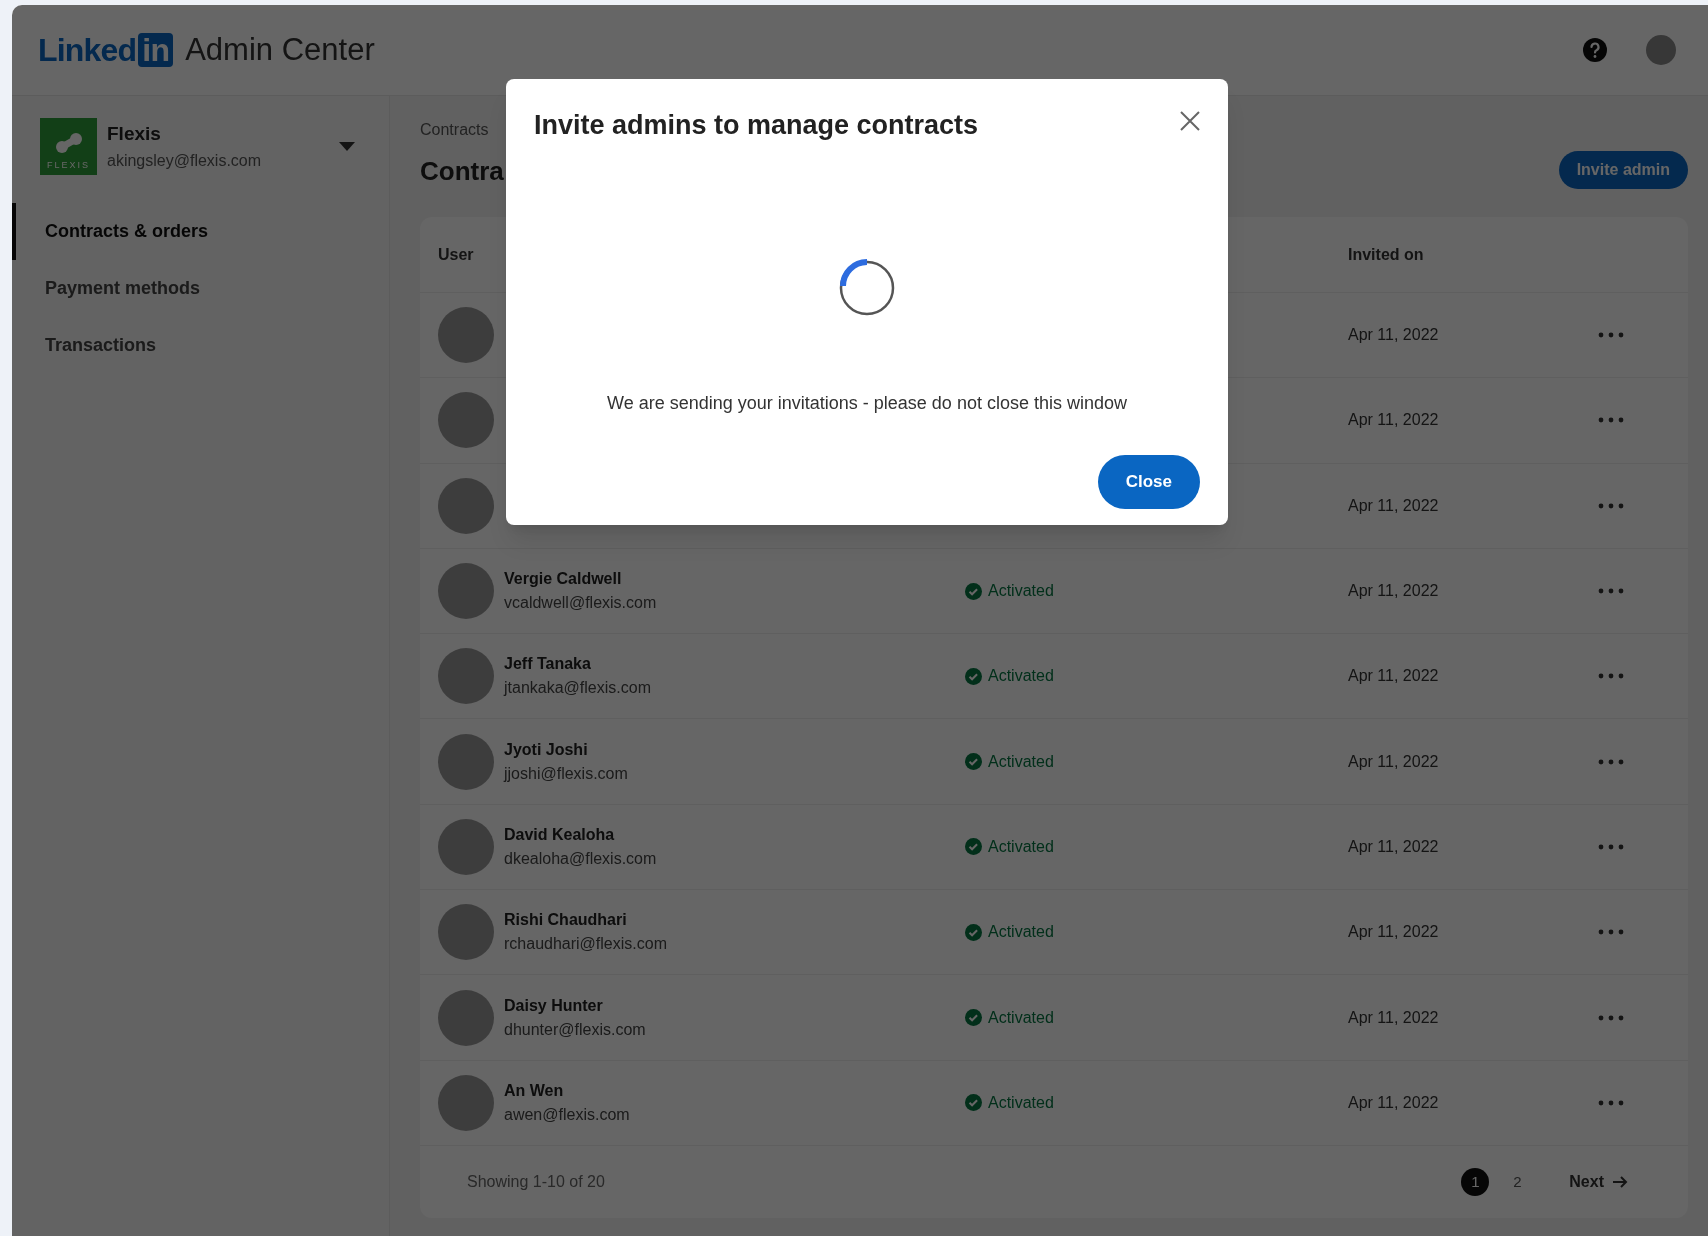 Image resolution: width=1708 pixels, height=1236 pixels. Describe the element at coordinates (563, 579) in the screenshot. I see `user-name: Vergie Caldwell` at that location.